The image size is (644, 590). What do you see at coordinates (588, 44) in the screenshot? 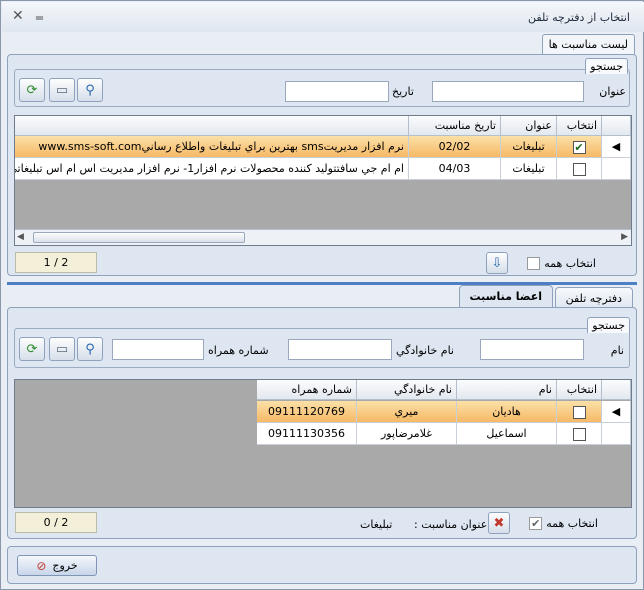
I see `occasions-panel-title: ليست مناسبت ها` at bounding box center [588, 44].